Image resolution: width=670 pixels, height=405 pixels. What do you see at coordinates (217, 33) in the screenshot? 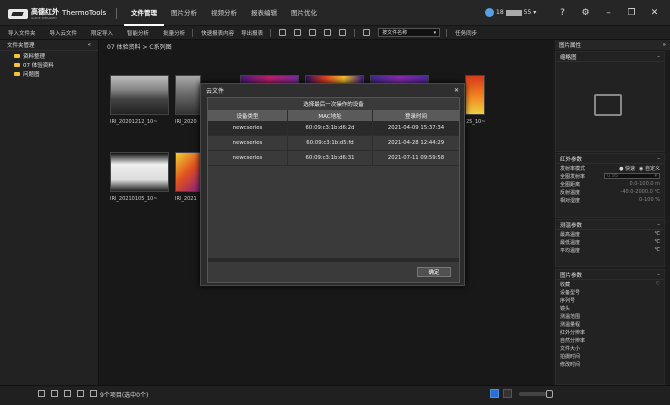
I see `quick-report-button: 快速报表内容` at bounding box center [217, 33].